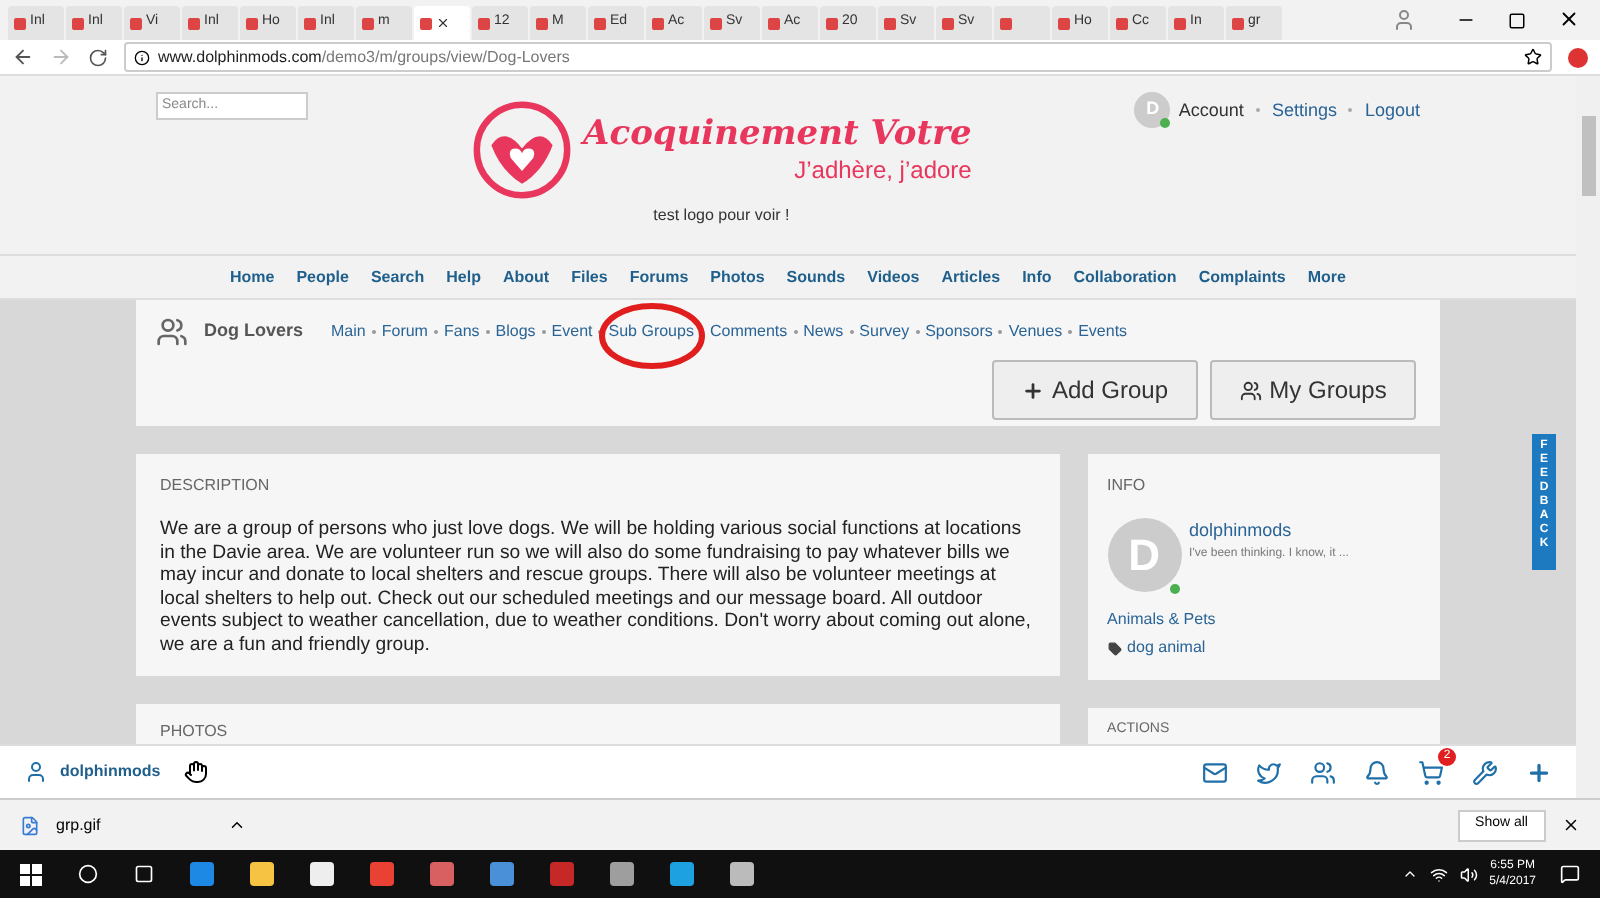 Image resolution: width=1600 pixels, height=898 pixels. What do you see at coordinates (884, 331) in the screenshot?
I see `group-link: Survey` at bounding box center [884, 331].